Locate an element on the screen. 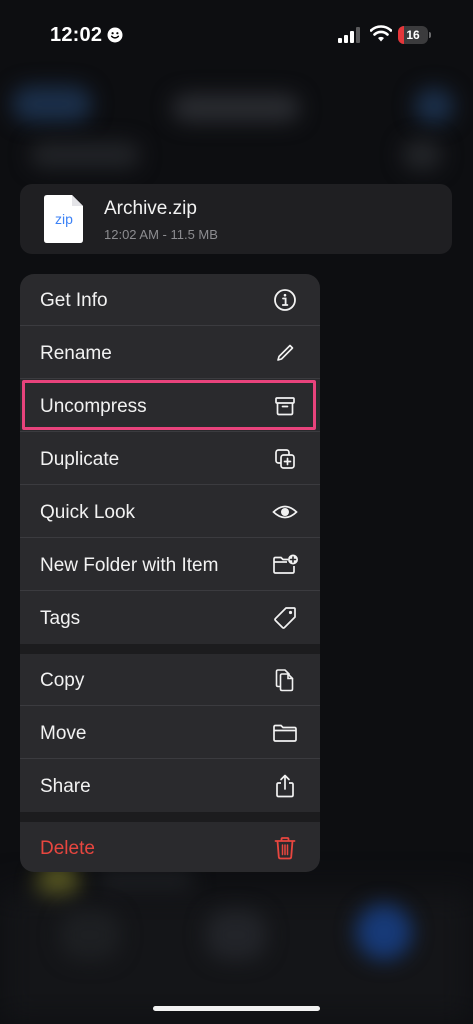 This screenshot has height=1024, width=473. blurred-mic is located at coordinates (422, 155).